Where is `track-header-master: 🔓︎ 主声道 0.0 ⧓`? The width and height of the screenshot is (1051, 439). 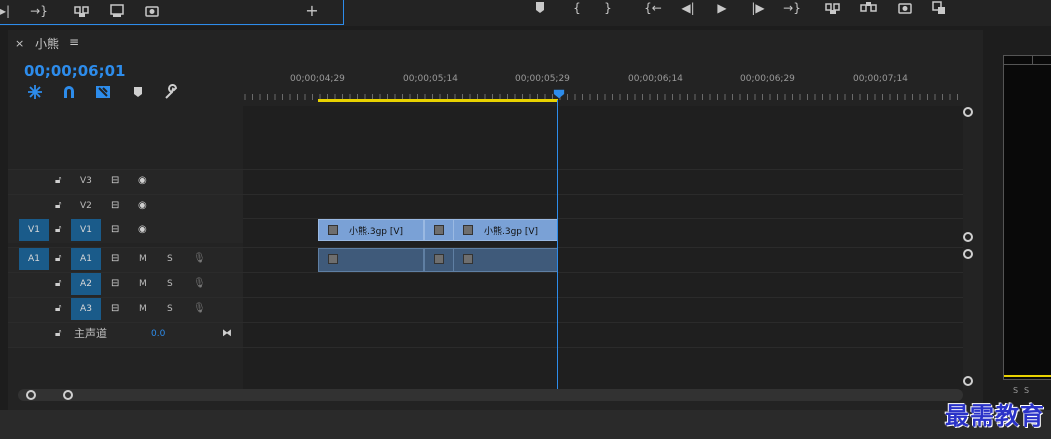 track-header-master: 🔓︎ 主声道 0.0 ⧓ is located at coordinates (125, 335).